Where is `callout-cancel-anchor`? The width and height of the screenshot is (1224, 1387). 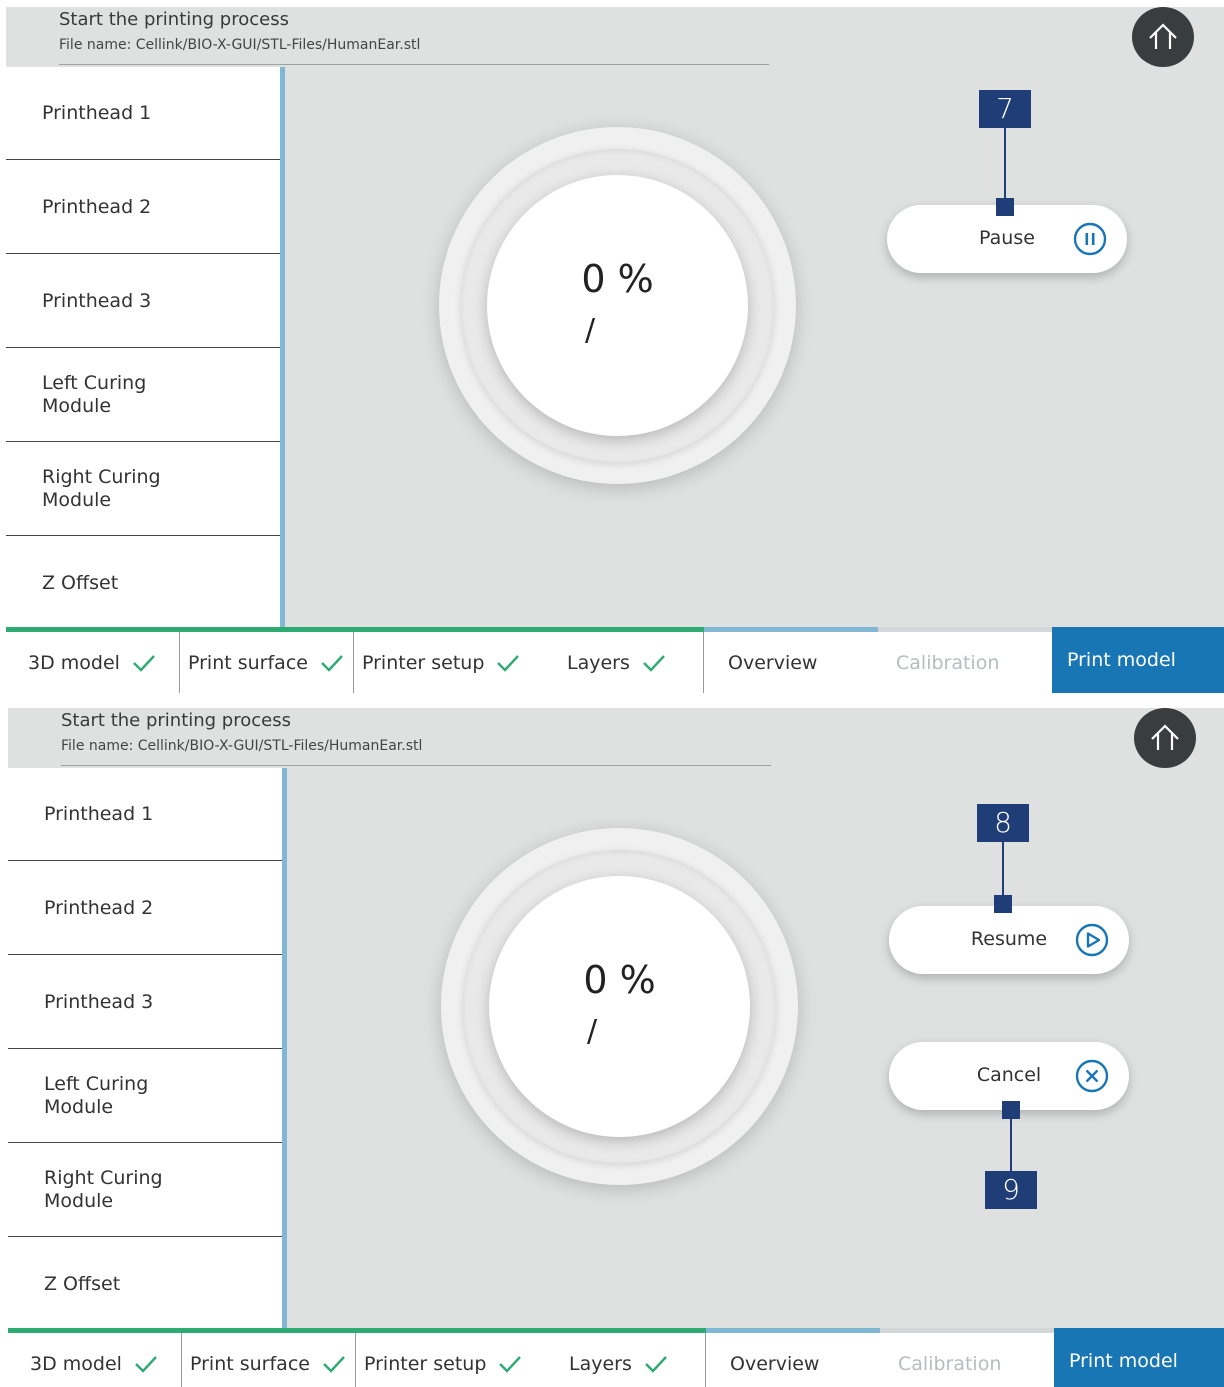 callout-cancel-anchor is located at coordinates (1011, 1110).